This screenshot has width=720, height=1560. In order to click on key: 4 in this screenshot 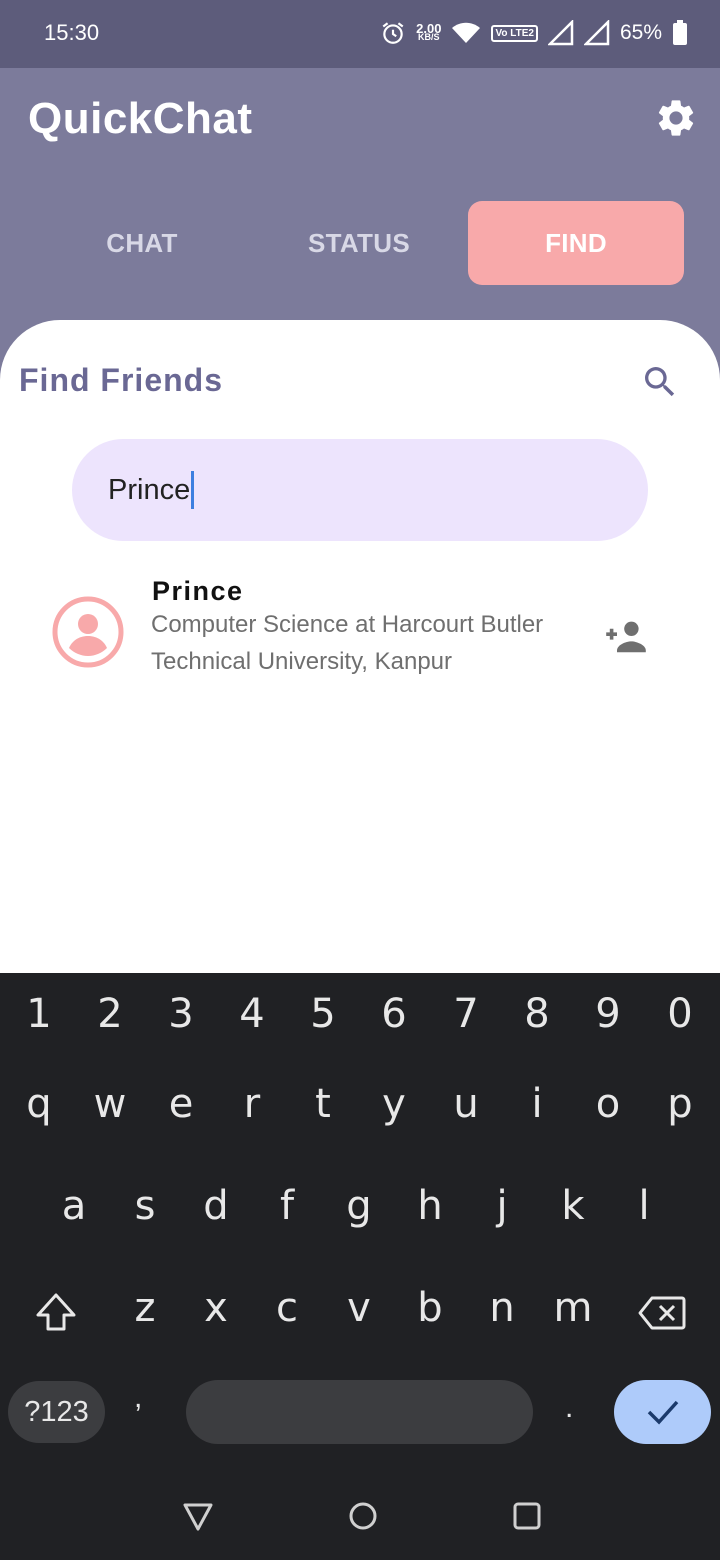, I will do `click(252, 1014)`.